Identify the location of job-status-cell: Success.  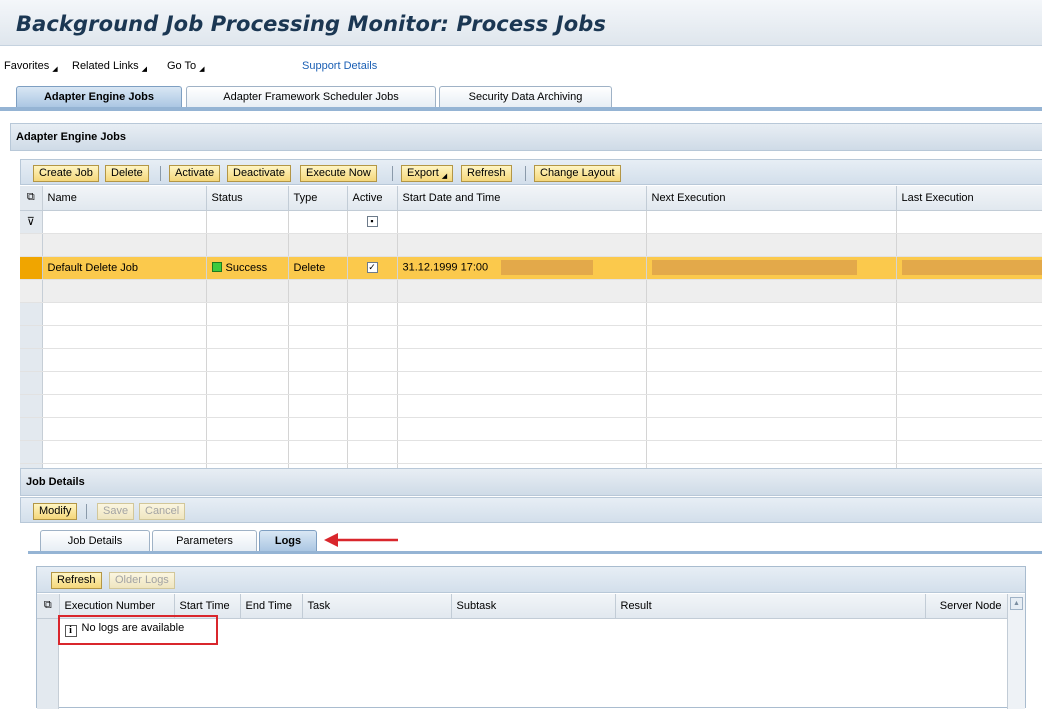
(247, 268).